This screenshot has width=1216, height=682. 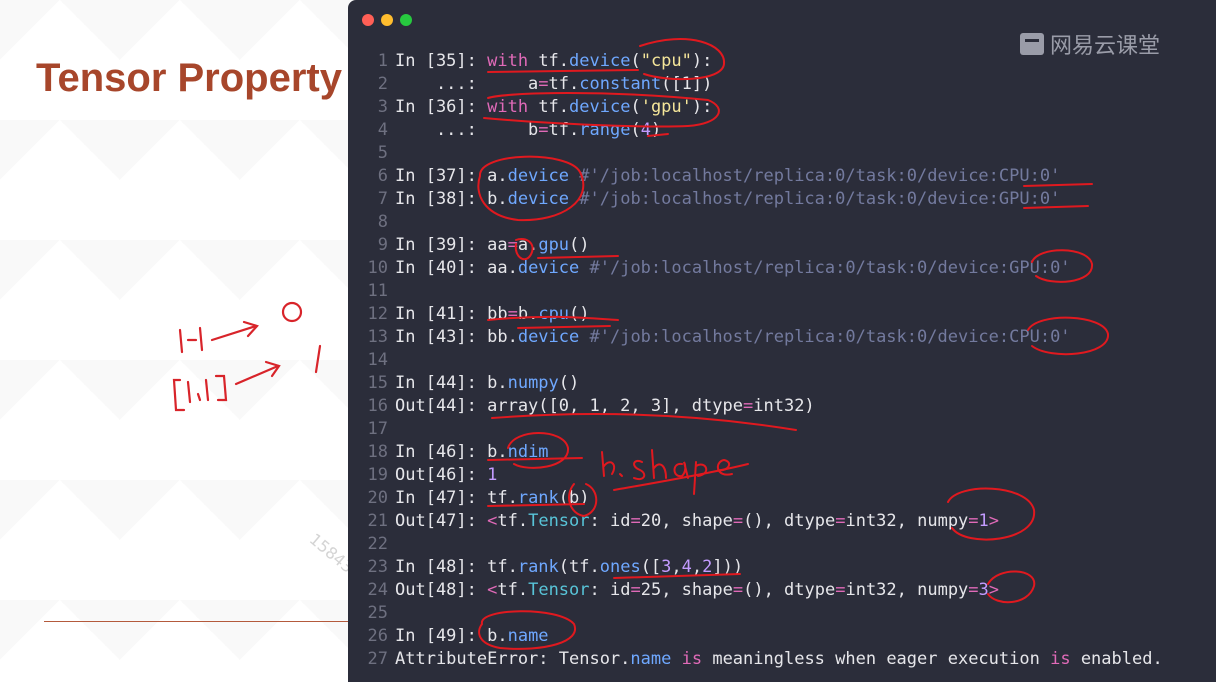 What do you see at coordinates (620, 84) in the screenshot?
I see `code-token: constant` at bounding box center [620, 84].